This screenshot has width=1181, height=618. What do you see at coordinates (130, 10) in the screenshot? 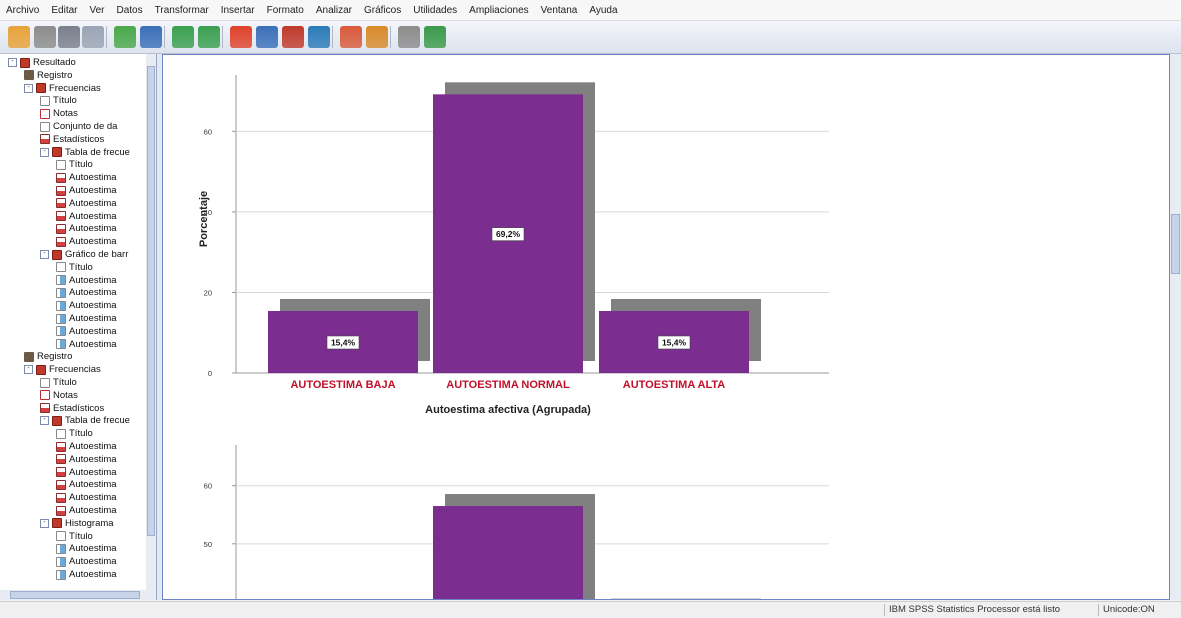
I see `menu-datos: Datos` at bounding box center [130, 10].